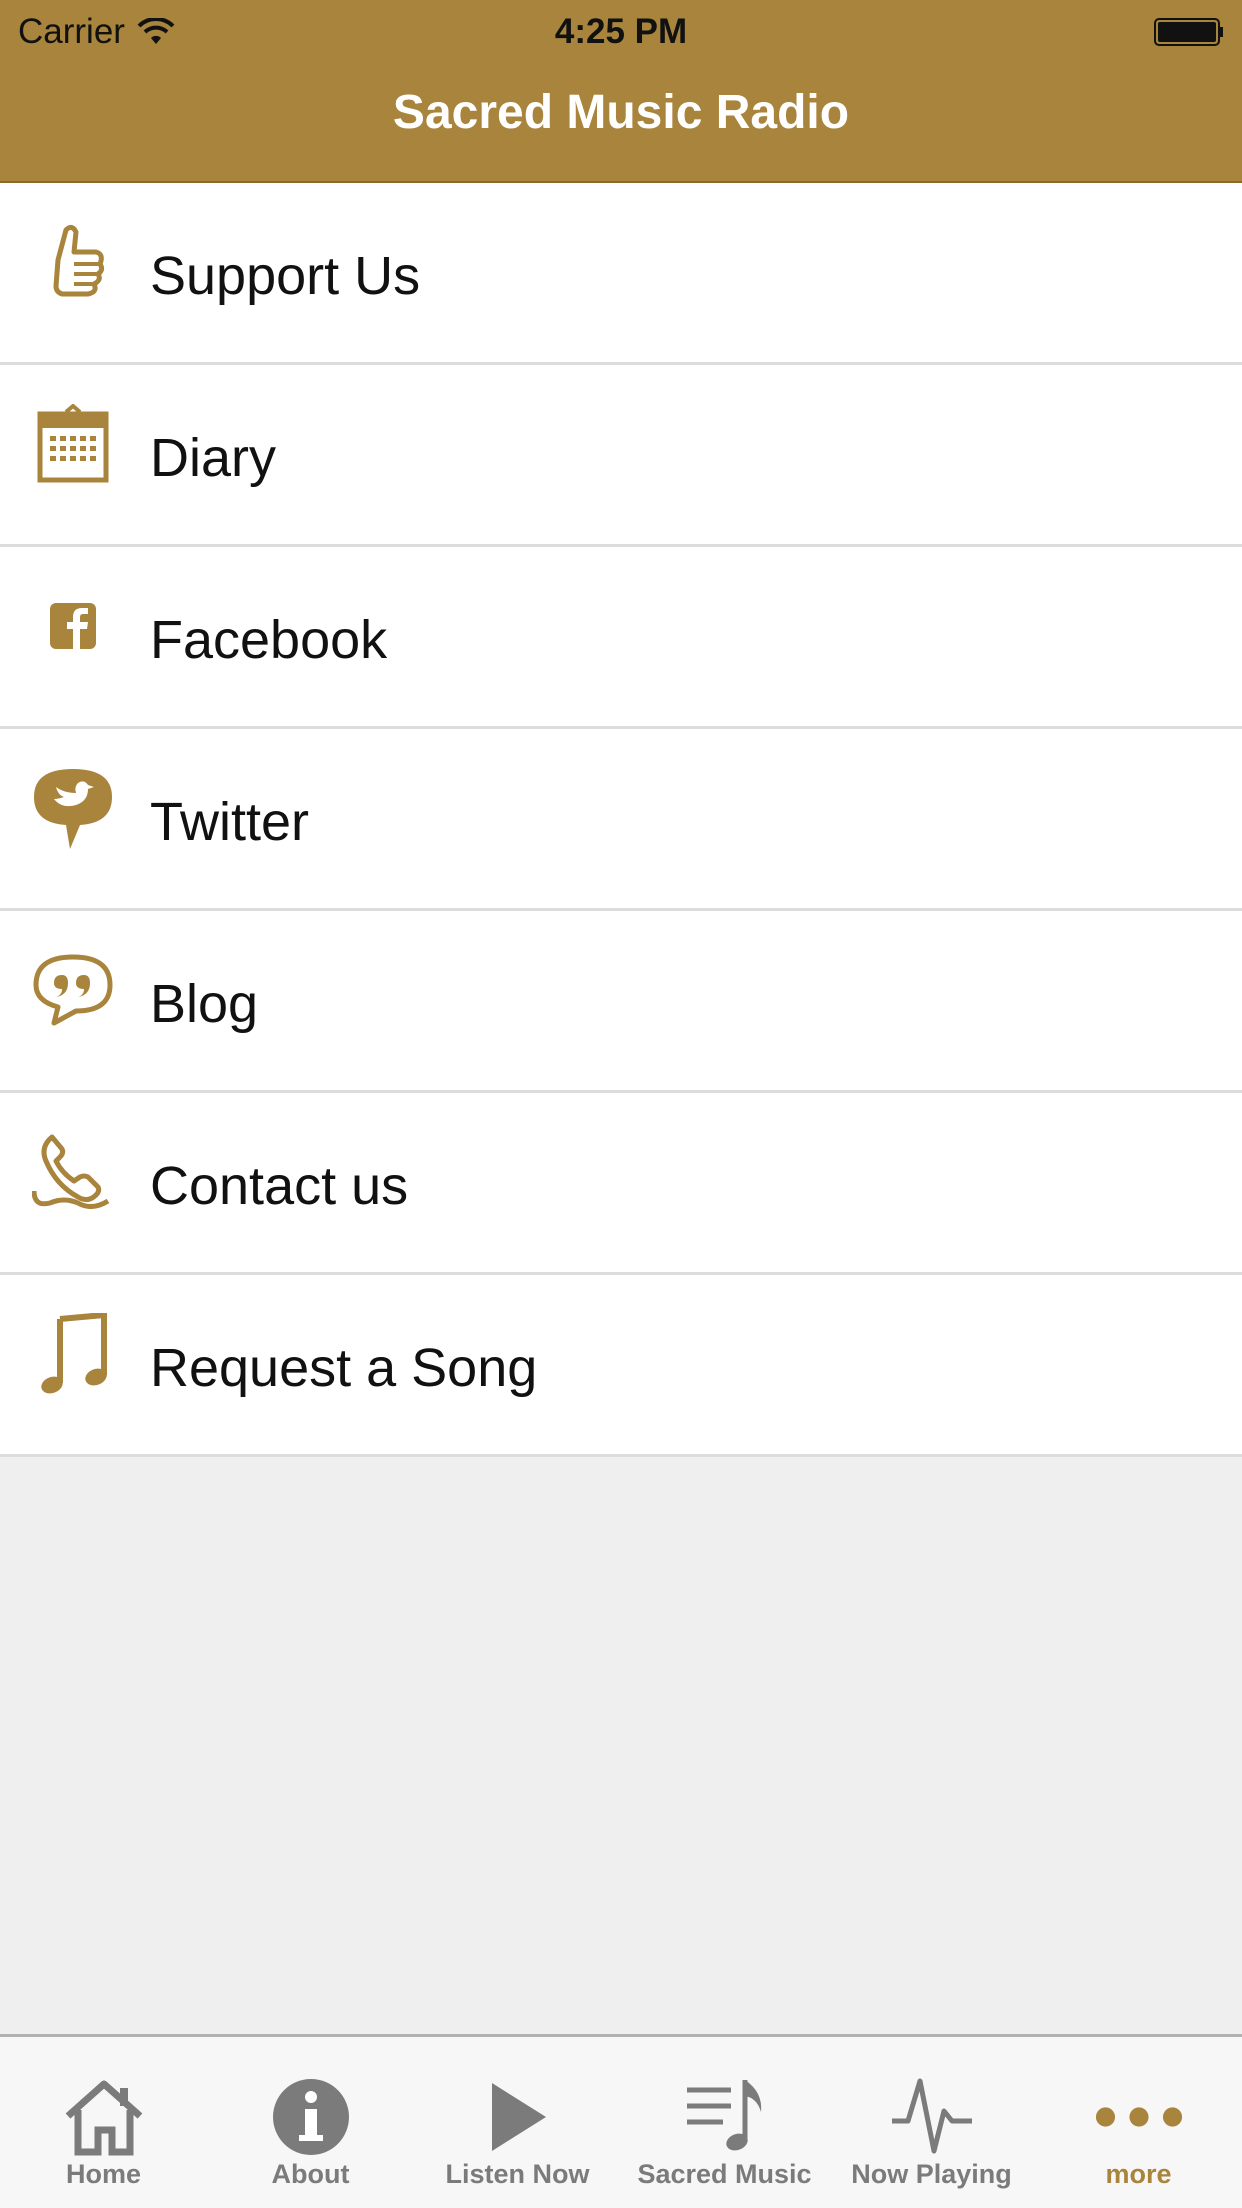 The height and width of the screenshot is (2208, 1242). Describe the element at coordinates (517, 2174) in the screenshot. I see `tab-label: Listen Now` at that location.